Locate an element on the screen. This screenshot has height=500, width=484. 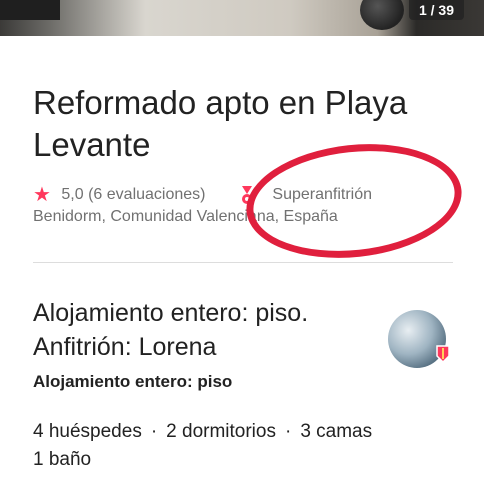
divider is located at coordinates (243, 262).